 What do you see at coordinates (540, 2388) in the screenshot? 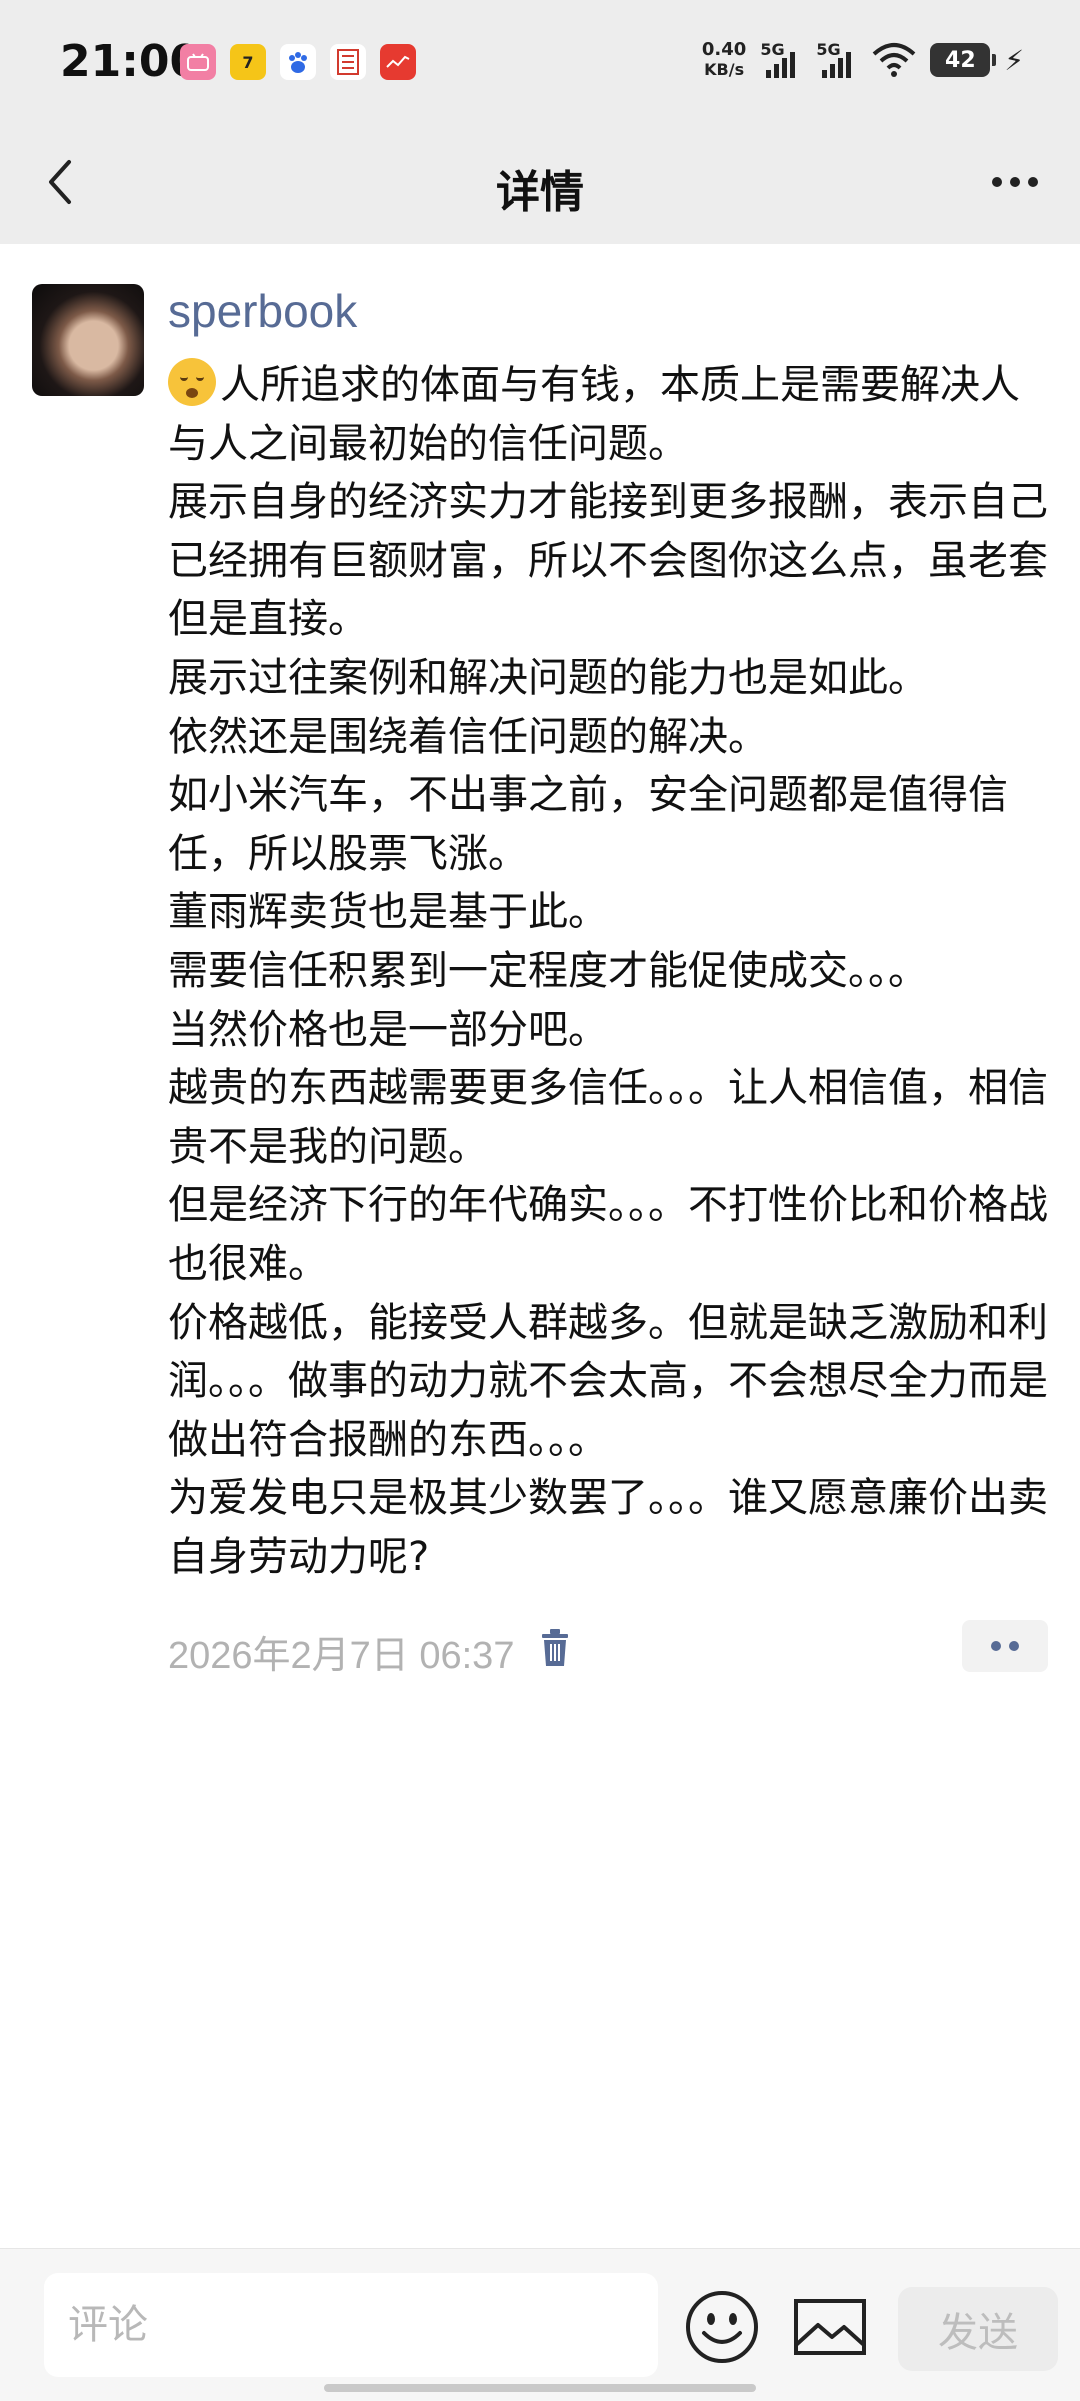
I see `home-indicator` at bounding box center [540, 2388].